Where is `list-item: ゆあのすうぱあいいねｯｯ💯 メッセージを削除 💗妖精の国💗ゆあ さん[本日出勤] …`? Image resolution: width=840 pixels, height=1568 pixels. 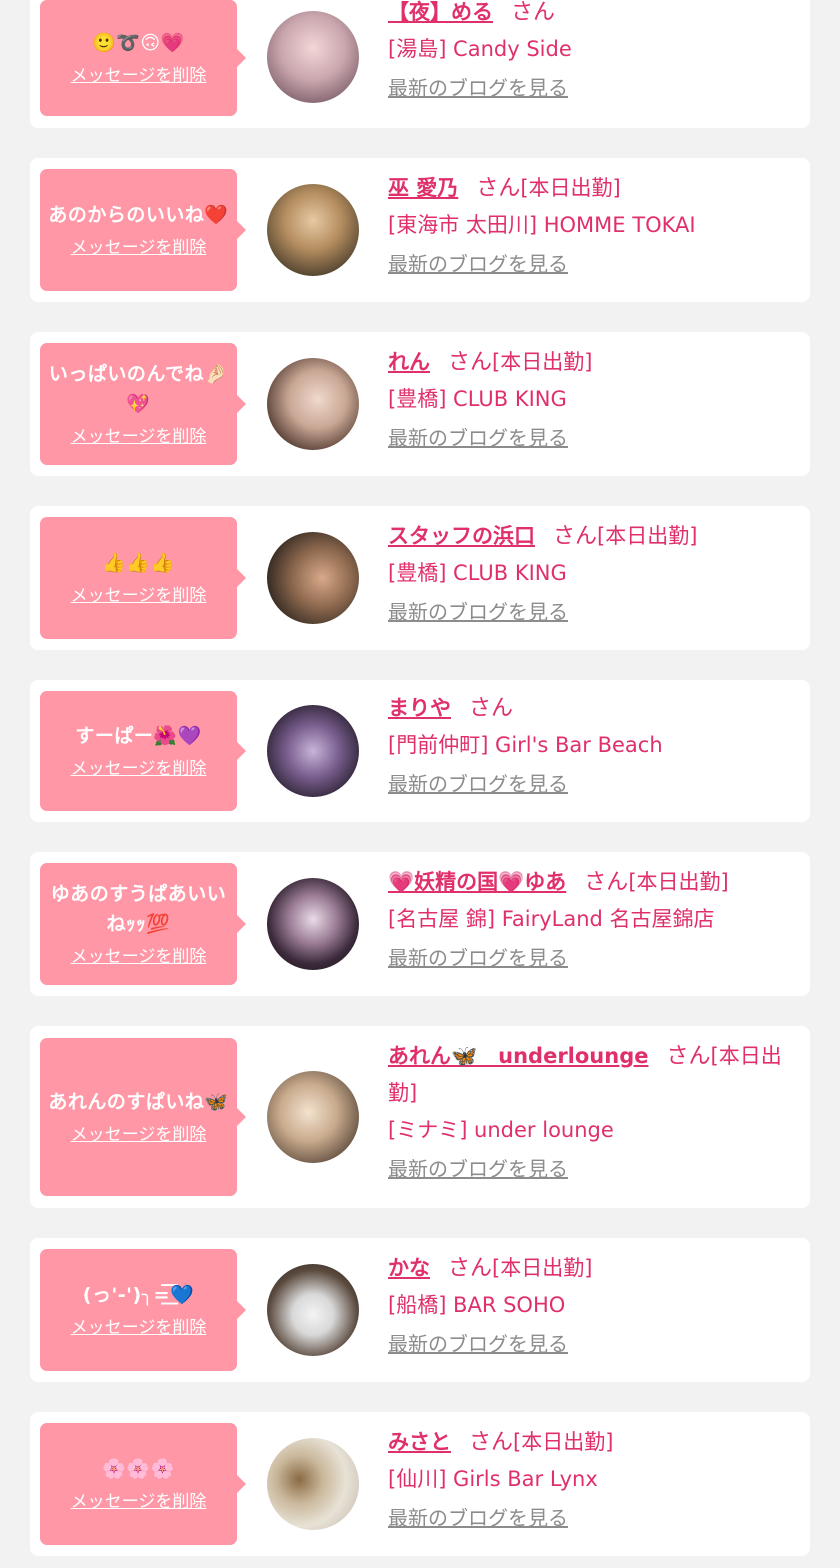
list-item: ゆあのすうぱあいいねｯｯ💯 メッセージを削除 💗妖精の国💗ゆあ さん[本日出勤] … is located at coordinates (420, 924).